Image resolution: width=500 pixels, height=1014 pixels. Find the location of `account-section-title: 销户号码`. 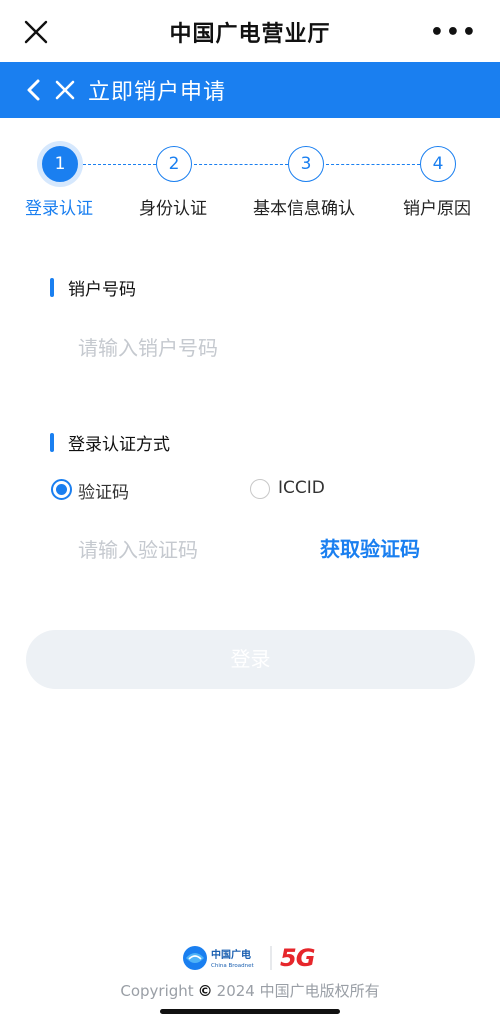

account-section-title: 销户号码 is located at coordinates (93, 287).